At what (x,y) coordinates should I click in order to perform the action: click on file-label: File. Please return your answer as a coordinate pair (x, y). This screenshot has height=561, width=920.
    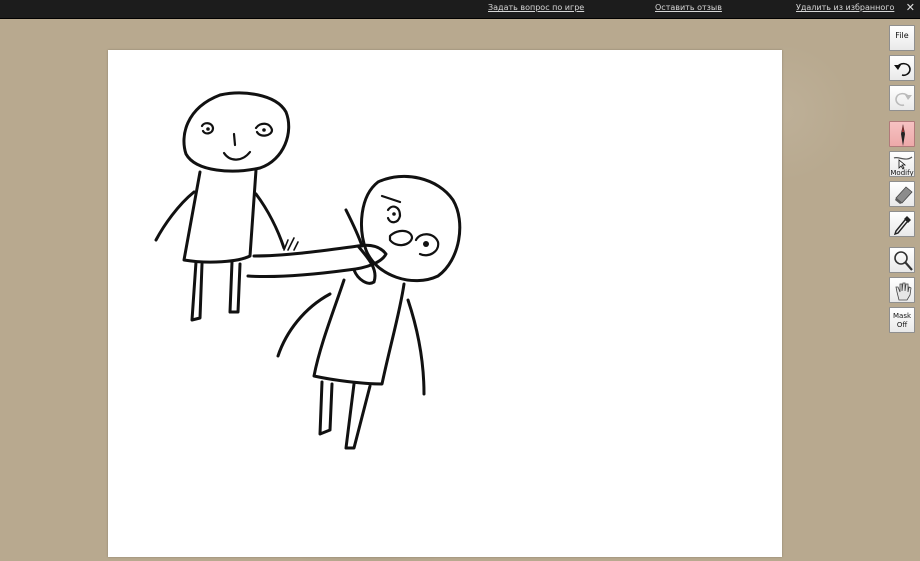
    Looking at the image, I should click on (902, 35).